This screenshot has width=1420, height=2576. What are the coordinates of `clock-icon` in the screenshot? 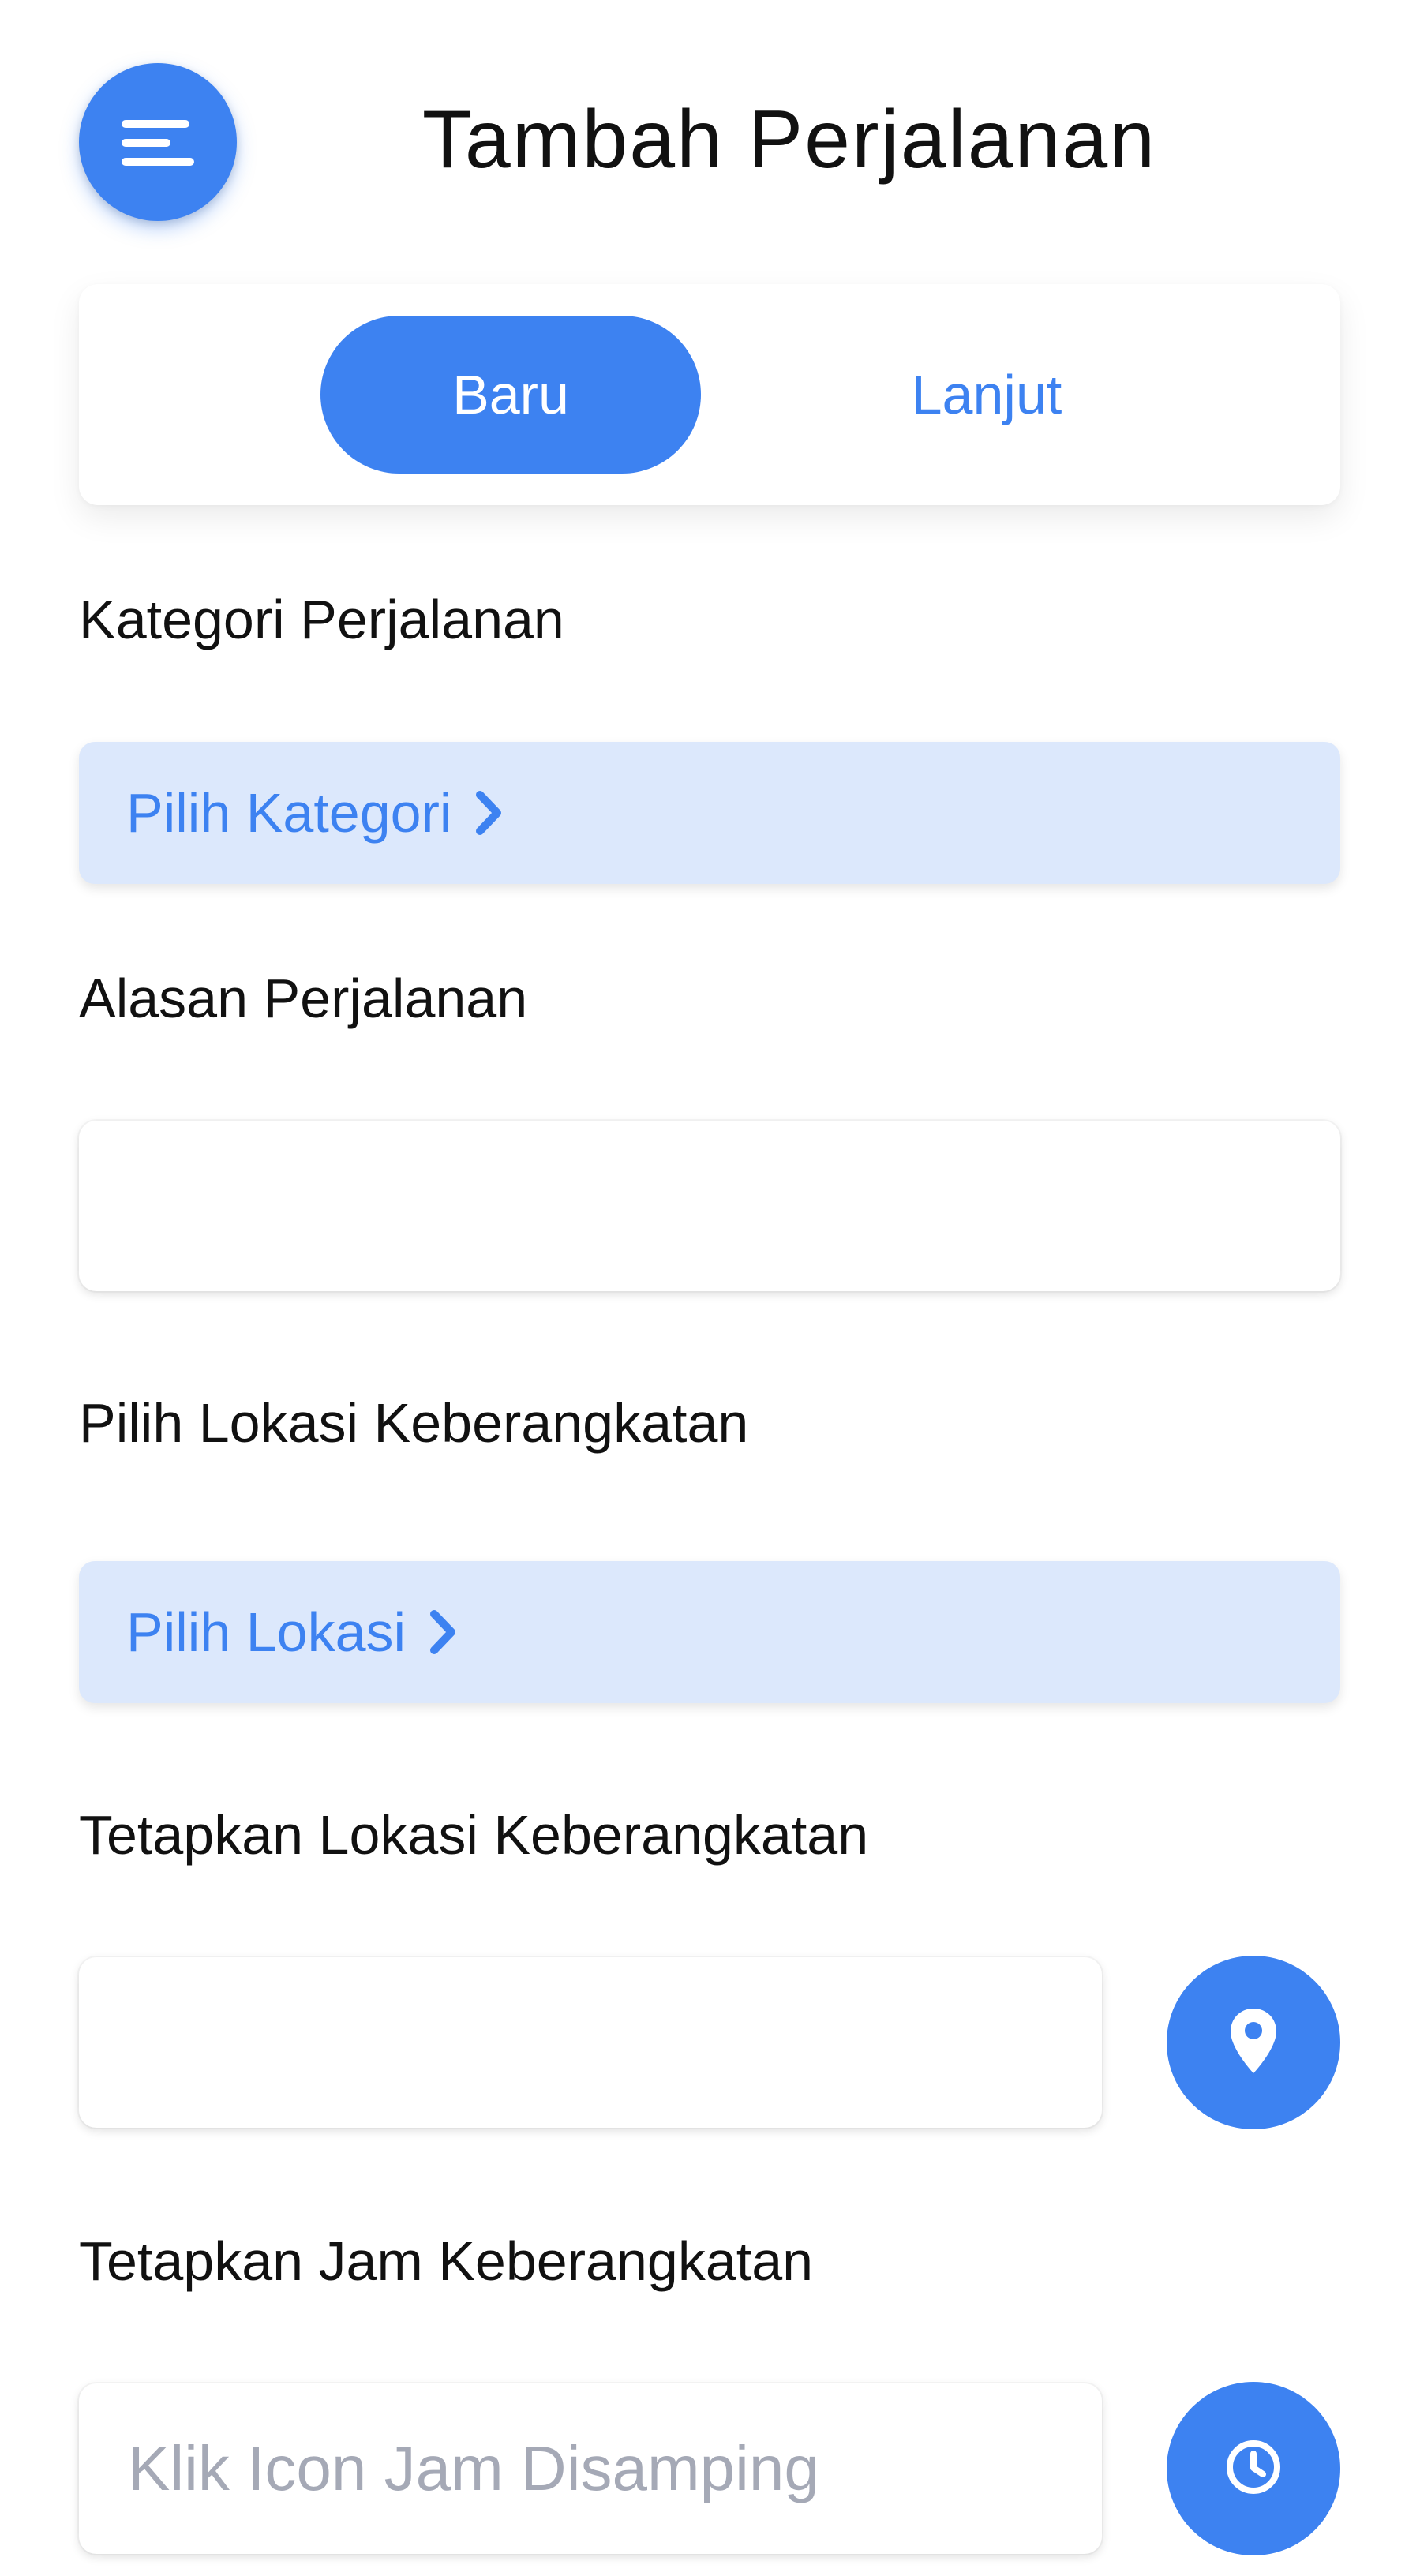 It's located at (1253, 2469).